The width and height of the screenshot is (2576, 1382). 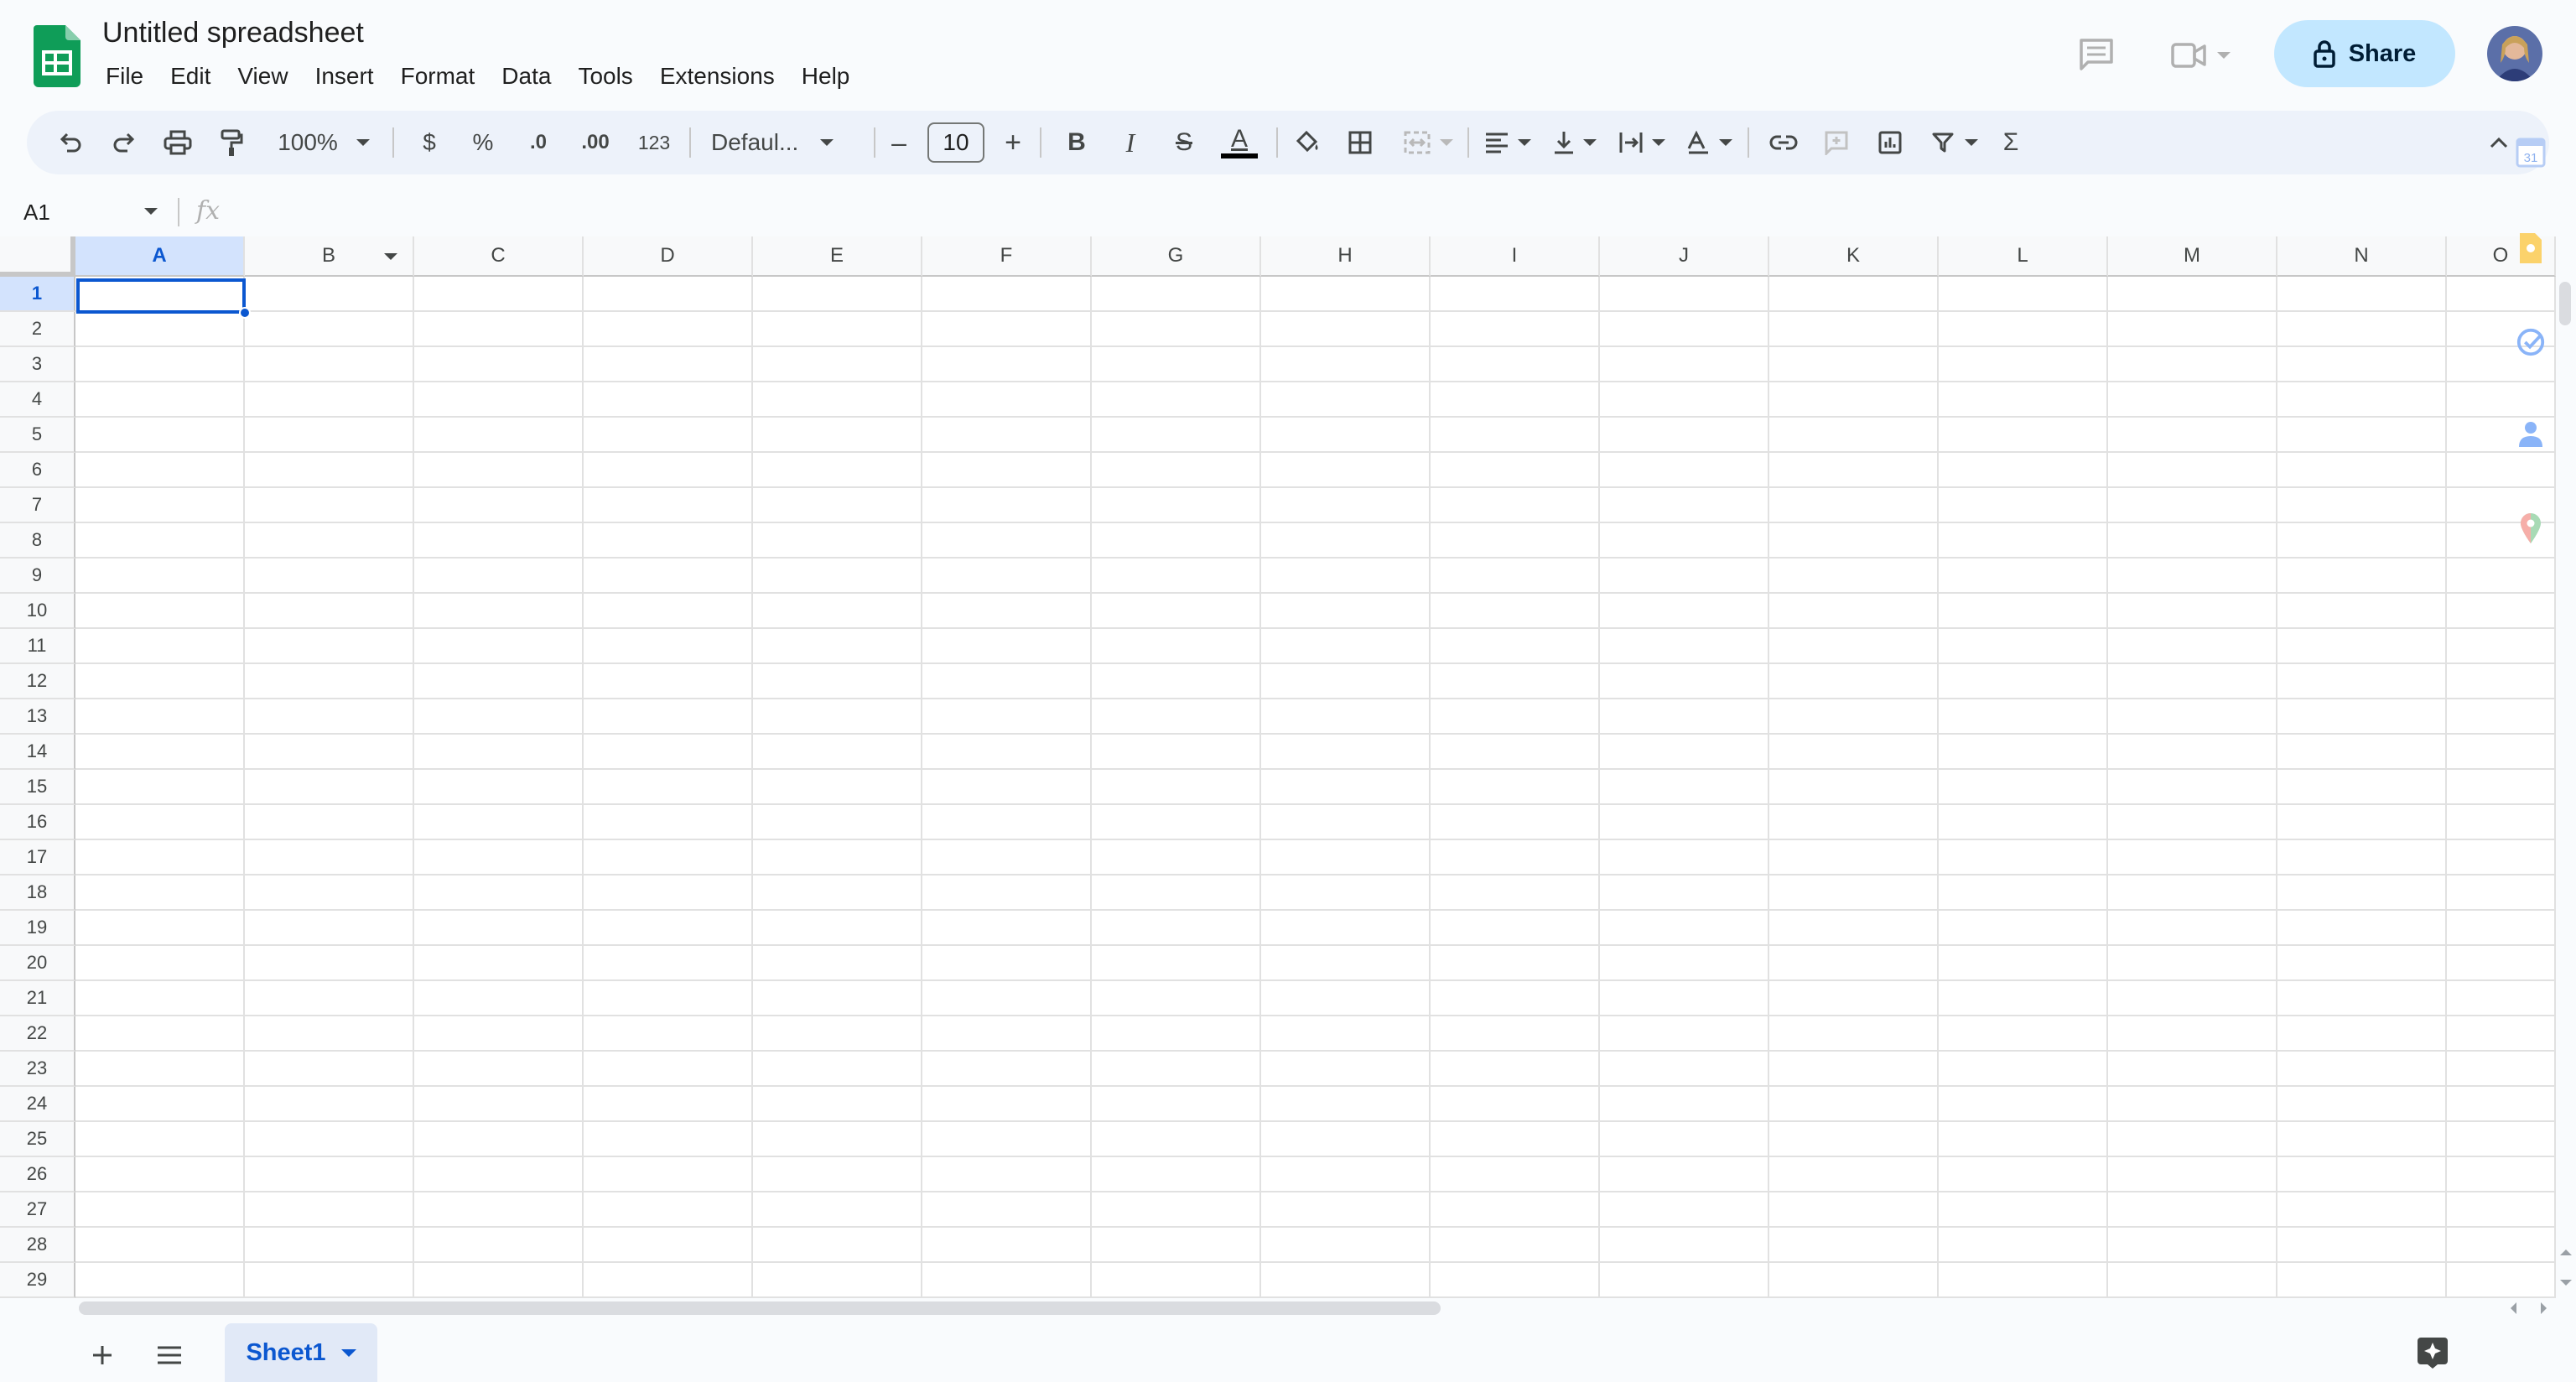 What do you see at coordinates (2192, 256) in the screenshot?
I see `column-header-m: M` at bounding box center [2192, 256].